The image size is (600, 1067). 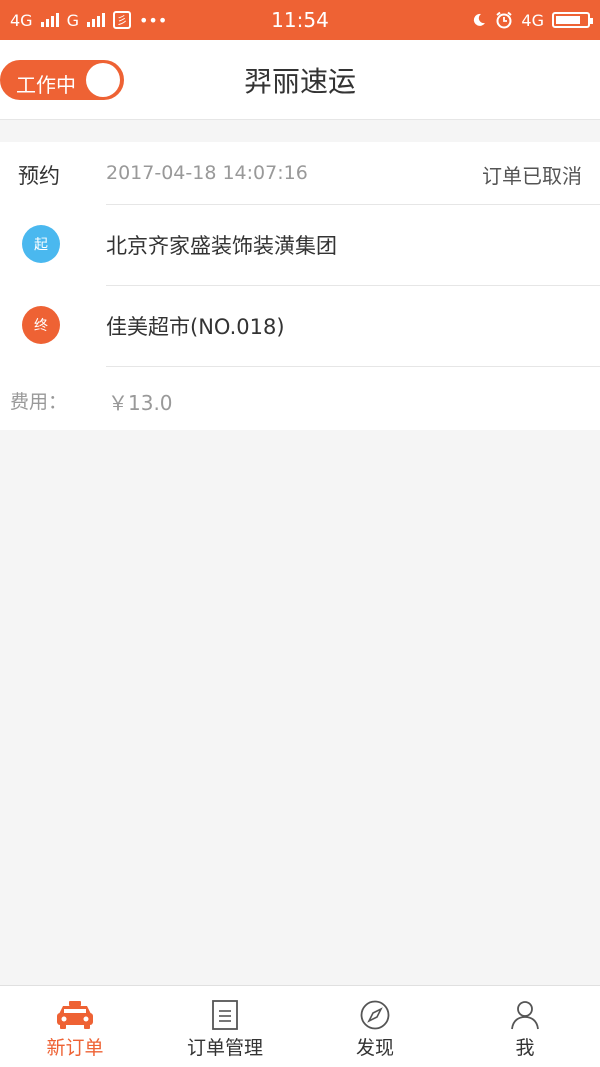 What do you see at coordinates (75, 1015) in the screenshot?
I see `taxi-icon` at bounding box center [75, 1015].